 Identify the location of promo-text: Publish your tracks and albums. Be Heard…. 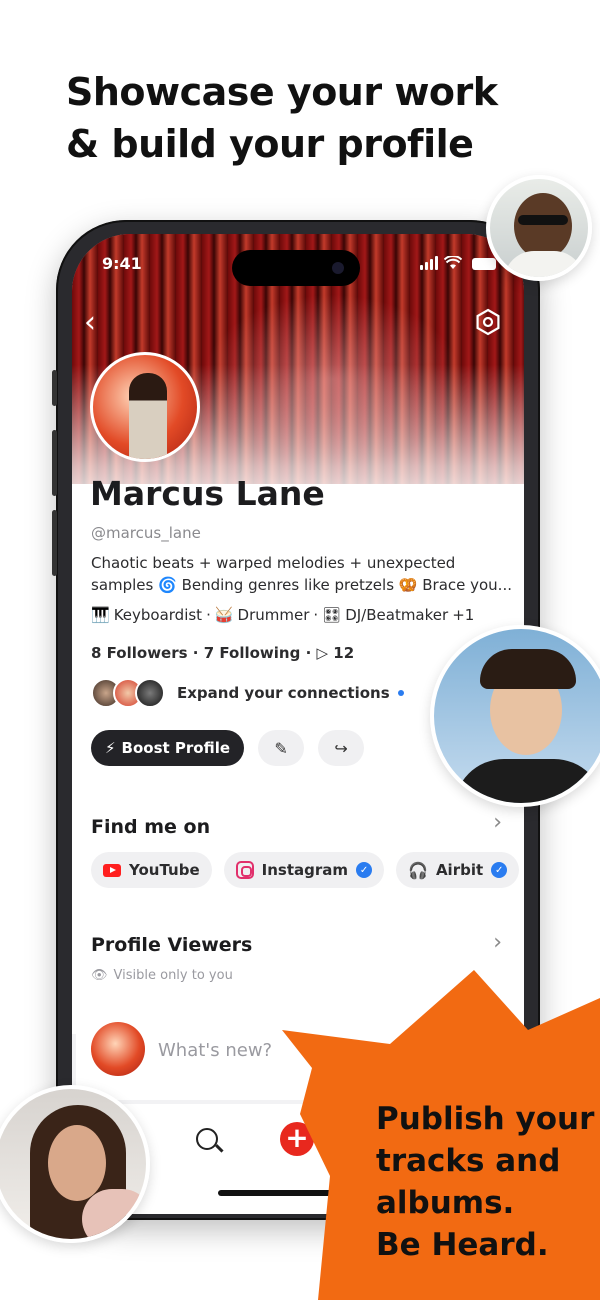
(485, 1182).